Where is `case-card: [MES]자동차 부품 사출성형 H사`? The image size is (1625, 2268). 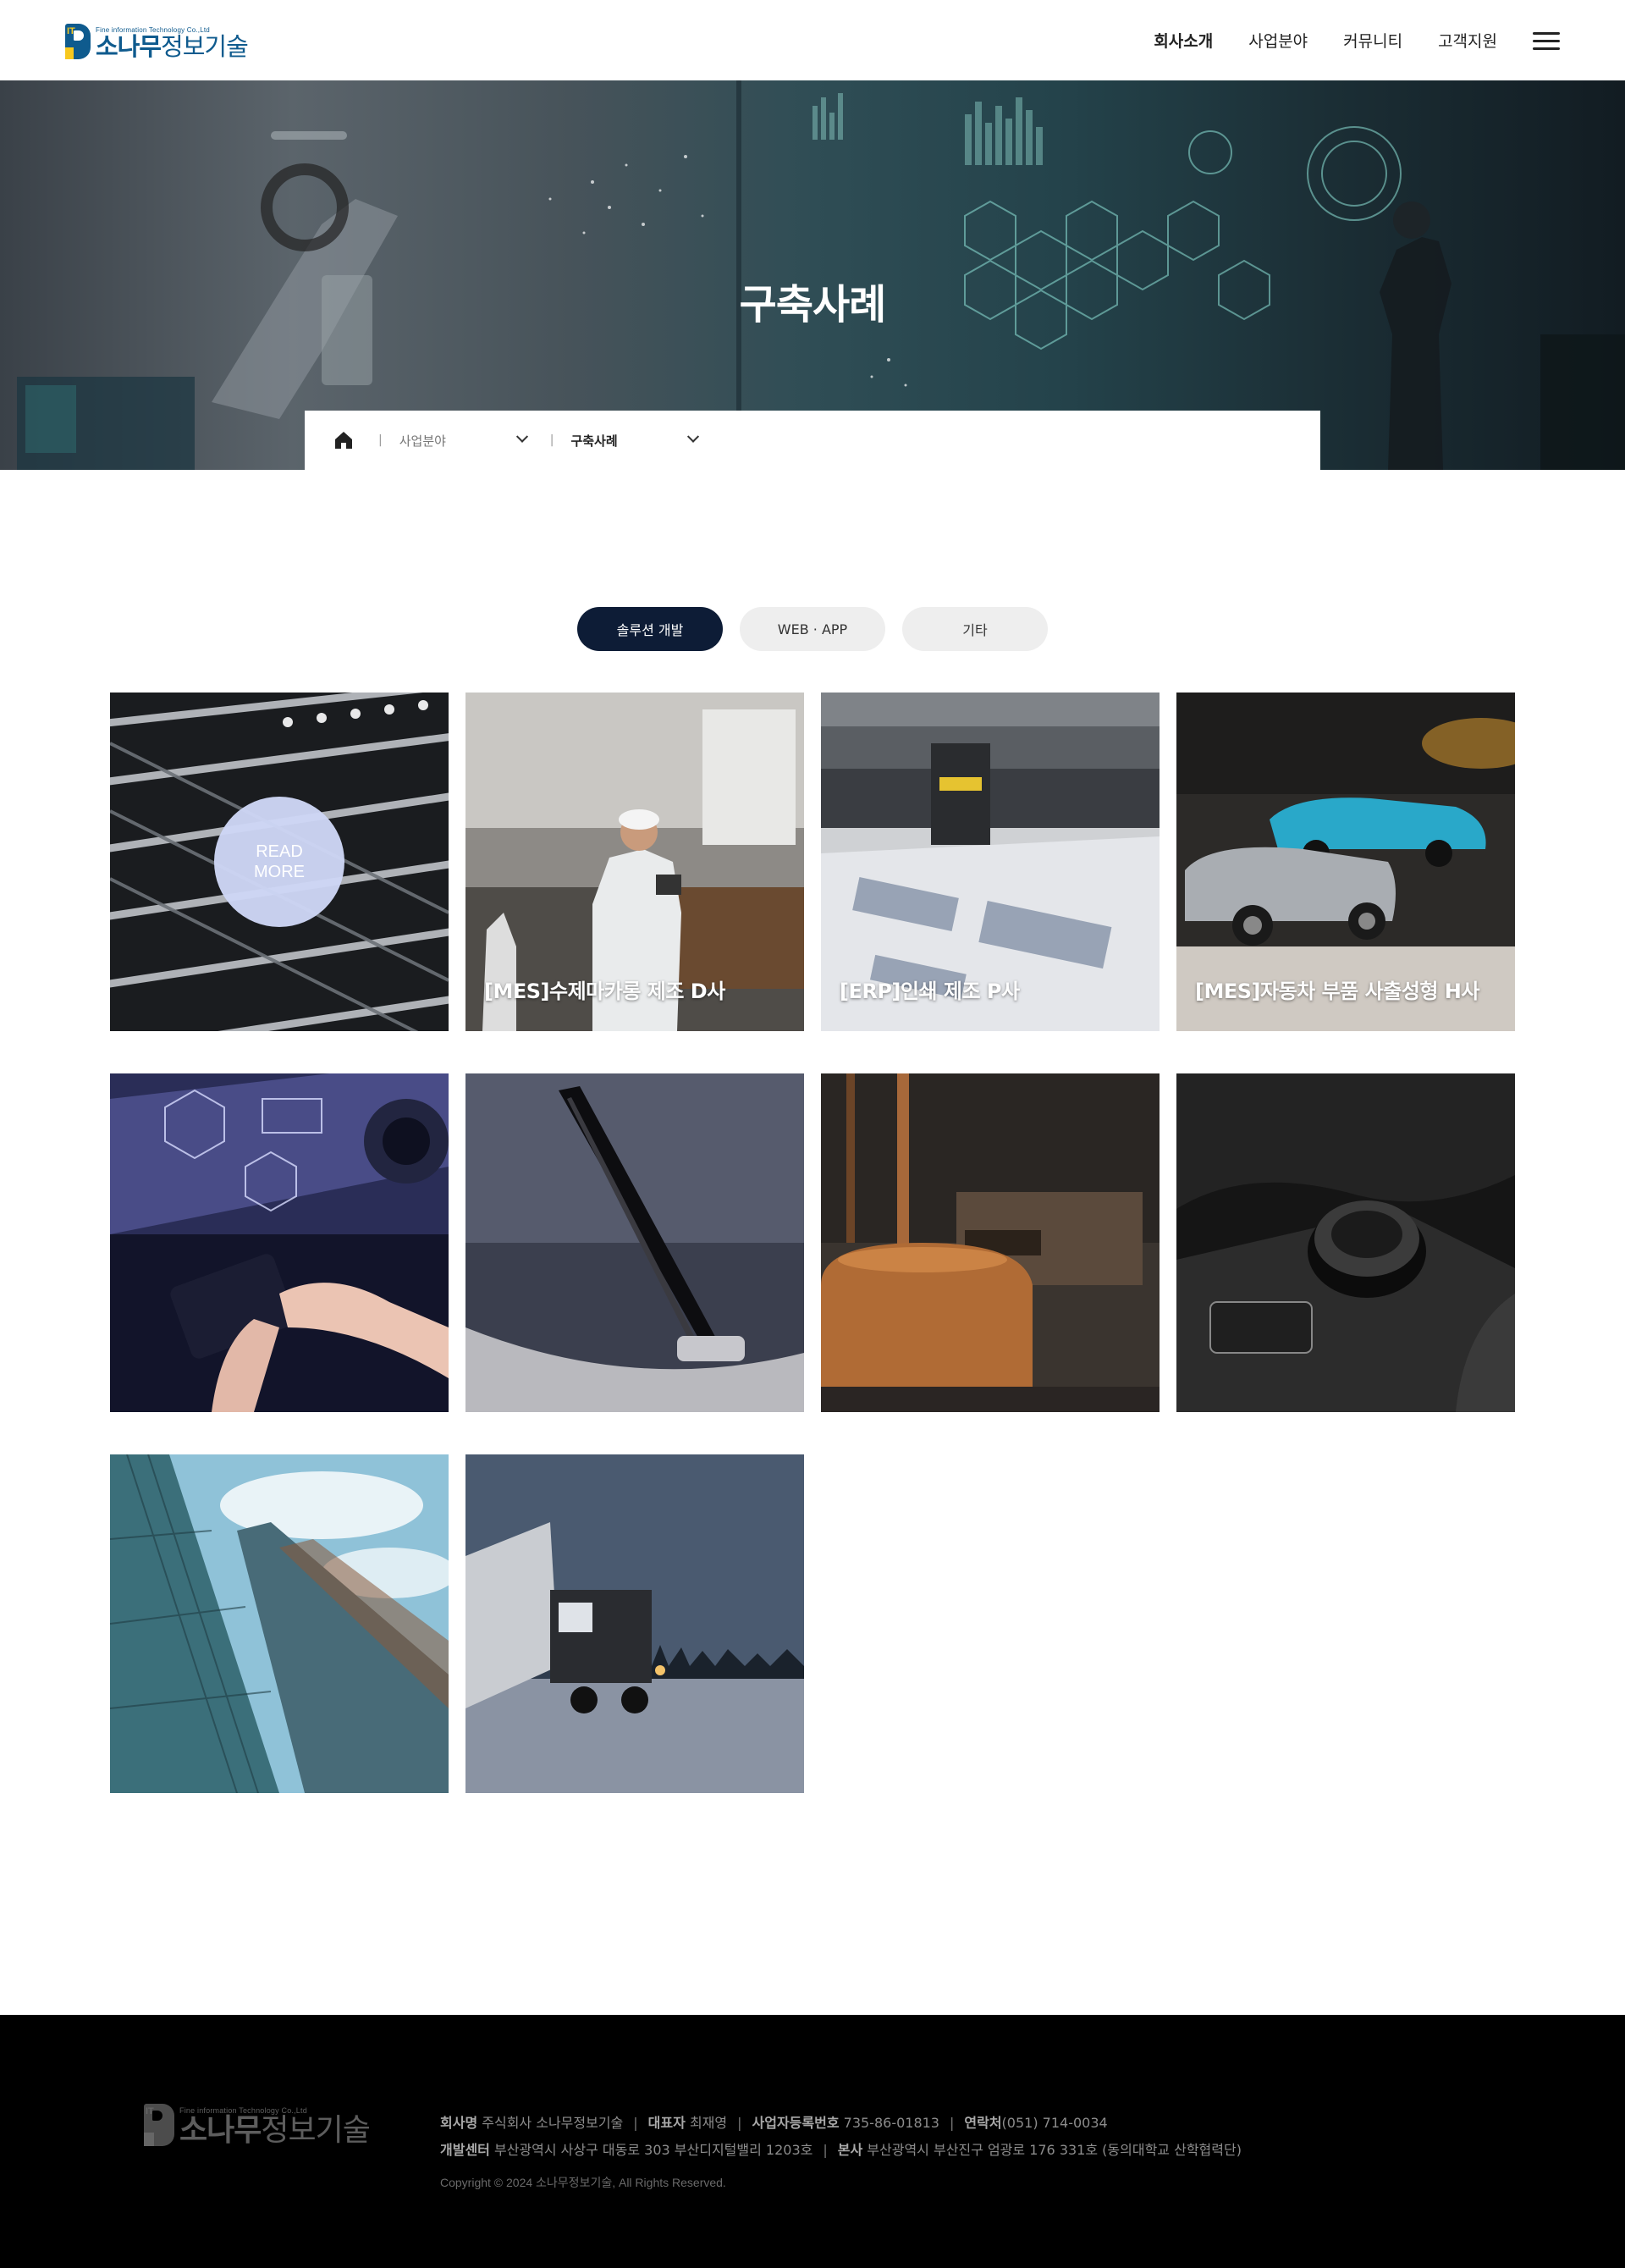 case-card: [MES]자동차 부품 사출성형 H사 is located at coordinates (1346, 862).